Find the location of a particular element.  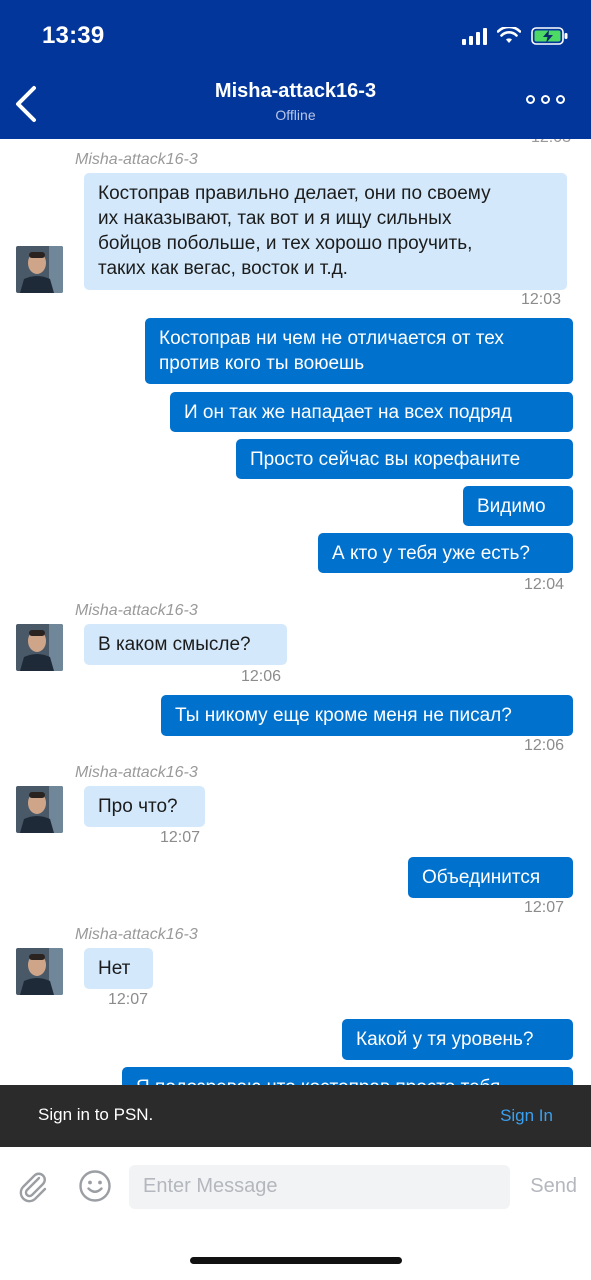

emoji-button is located at coordinates (95, 1186).